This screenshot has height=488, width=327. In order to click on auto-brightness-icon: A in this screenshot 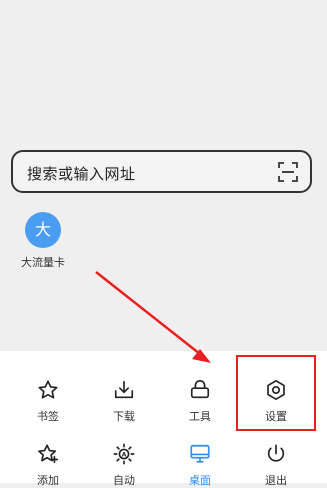, I will do `click(124, 454)`.